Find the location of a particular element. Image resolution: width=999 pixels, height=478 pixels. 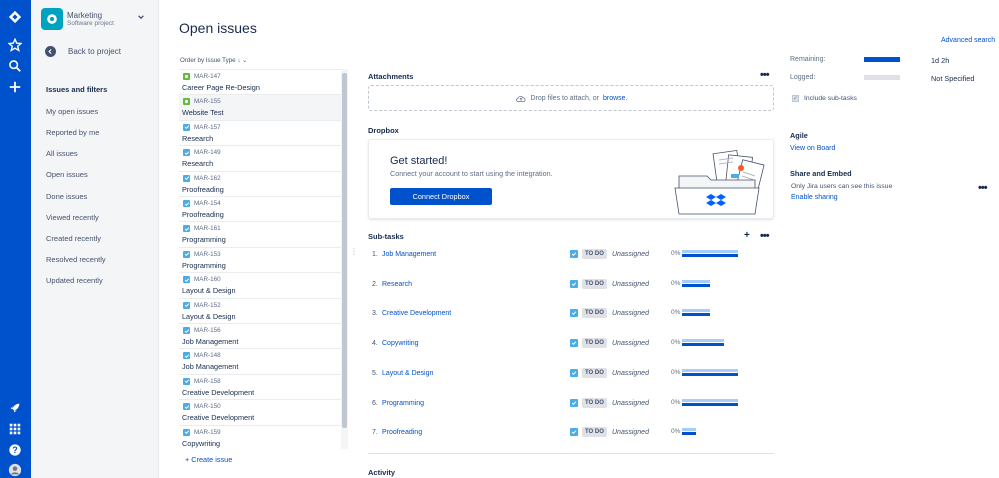

subtask-row: 7. Proofreading TO DO Unassigned 0% is located at coordinates (570, 433).